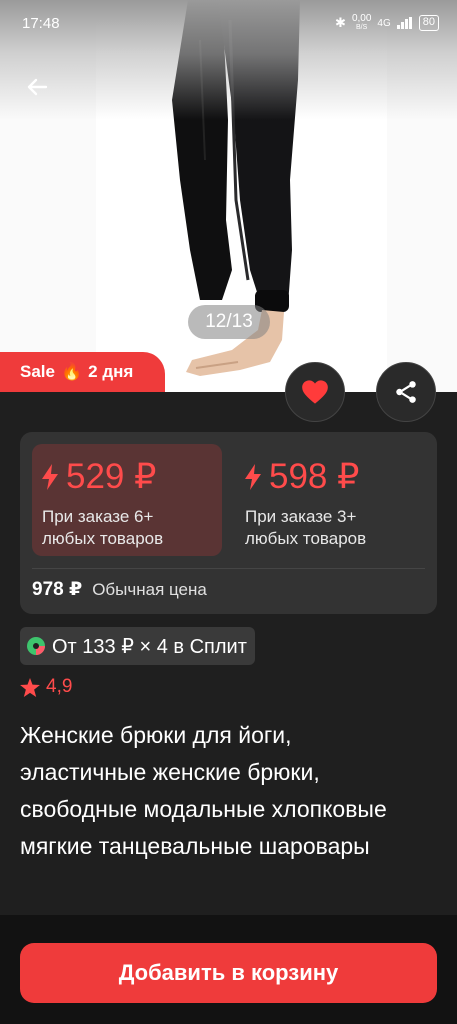 The image size is (457, 1024). What do you see at coordinates (332, 500) in the screenshot?
I see `price-tier-3plus: 598 ₽ При заказе 3+ любых товаров` at bounding box center [332, 500].